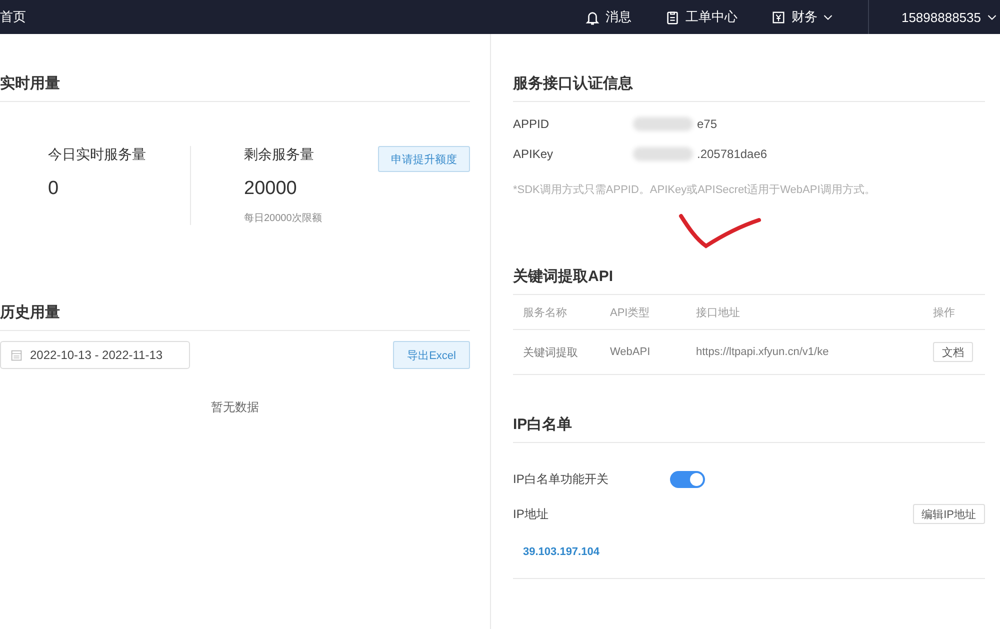 The image size is (1000, 629). Describe the element at coordinates (545, 313) in the screenshot. I see `column-header: 服务名称` at that location.